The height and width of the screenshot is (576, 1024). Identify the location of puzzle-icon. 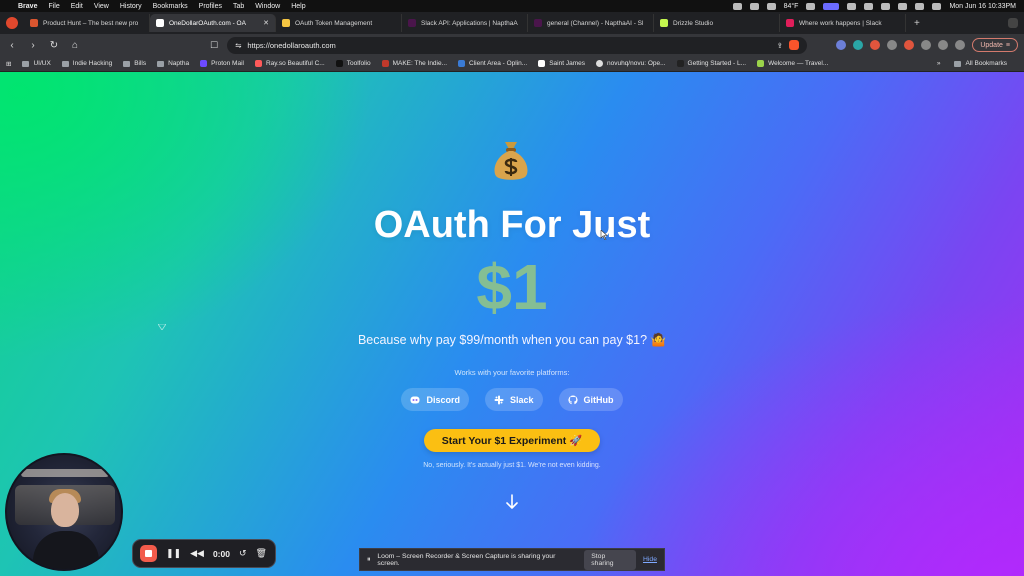
(926, 45).